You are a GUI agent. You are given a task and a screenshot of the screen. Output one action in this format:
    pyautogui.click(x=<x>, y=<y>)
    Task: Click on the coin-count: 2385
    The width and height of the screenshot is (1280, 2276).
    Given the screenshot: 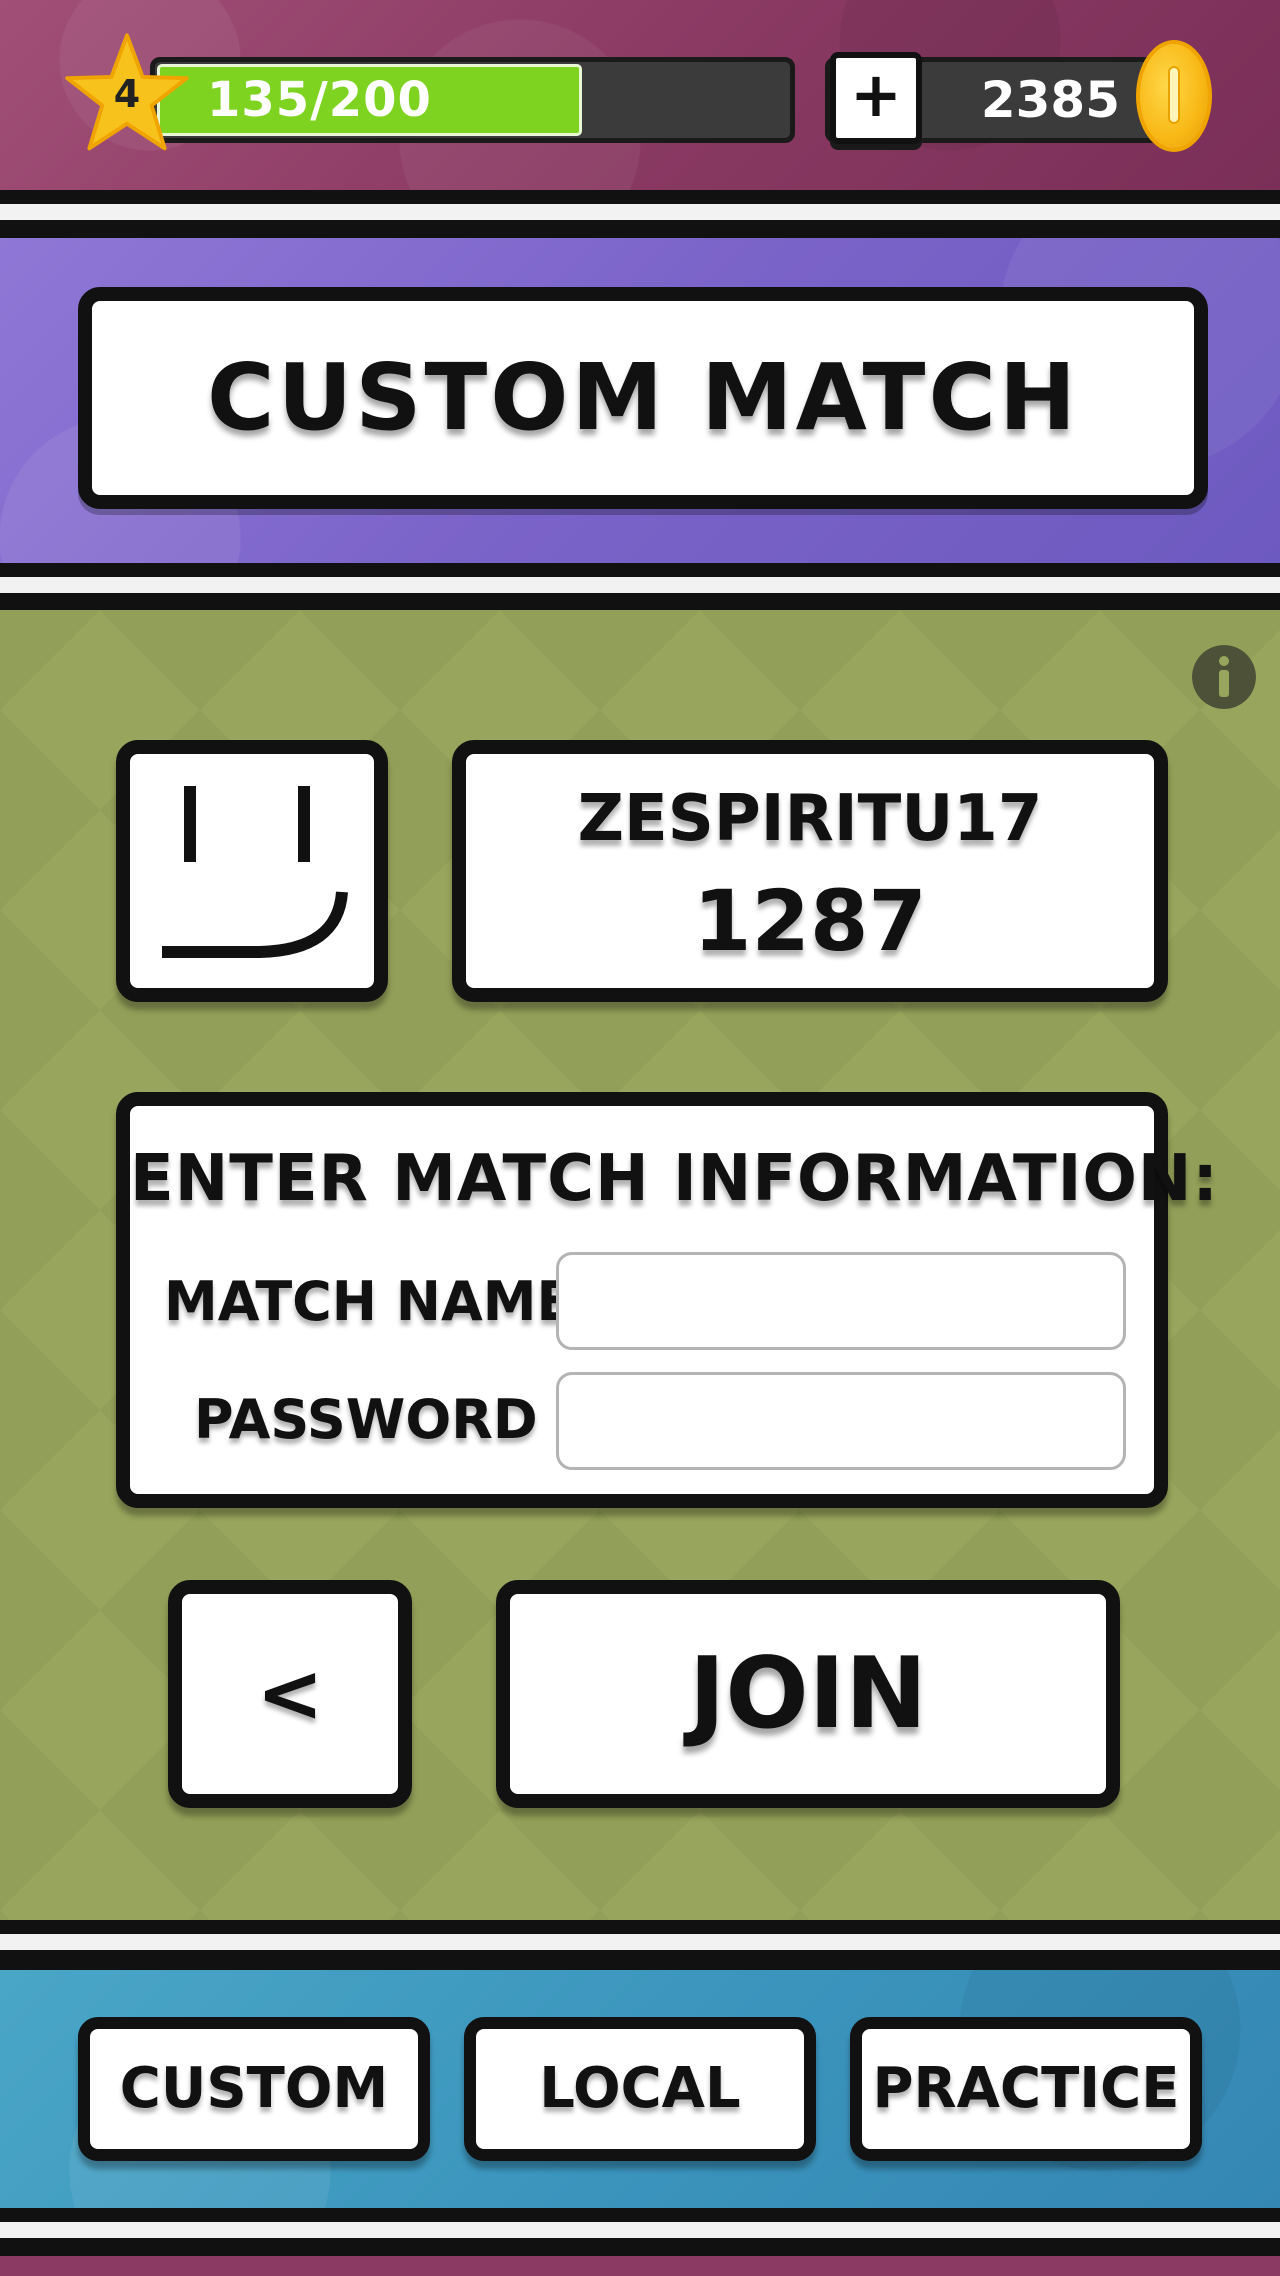 What is the action you would take?
    pyautogui.click(x=1050, y=100)
    